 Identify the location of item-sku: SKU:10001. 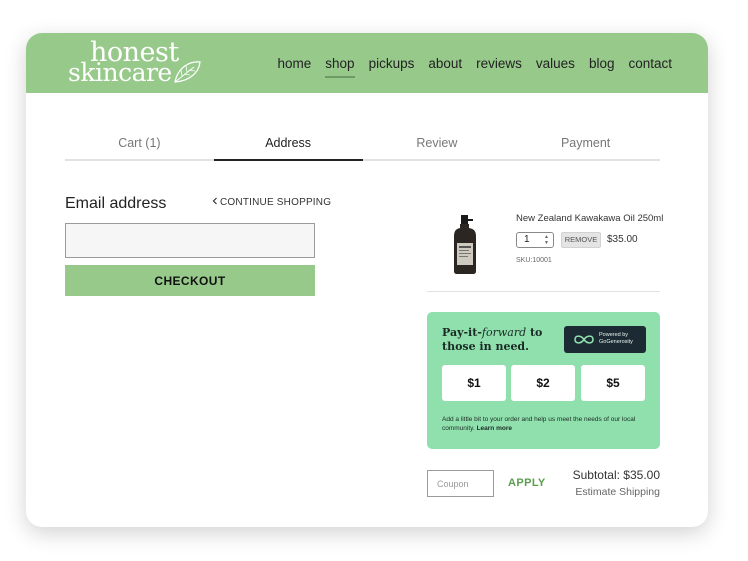
(534, 260).